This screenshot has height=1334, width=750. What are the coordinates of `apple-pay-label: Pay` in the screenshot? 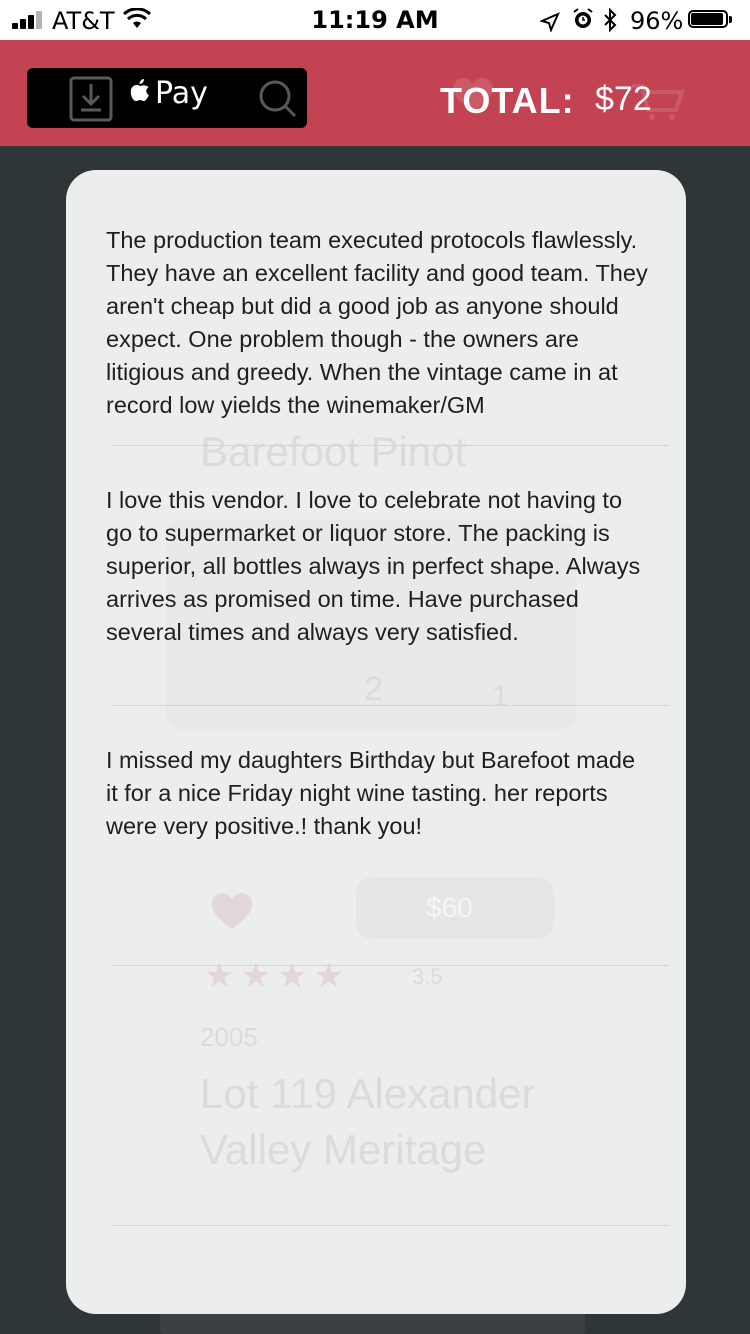 It's located at (181, 93).